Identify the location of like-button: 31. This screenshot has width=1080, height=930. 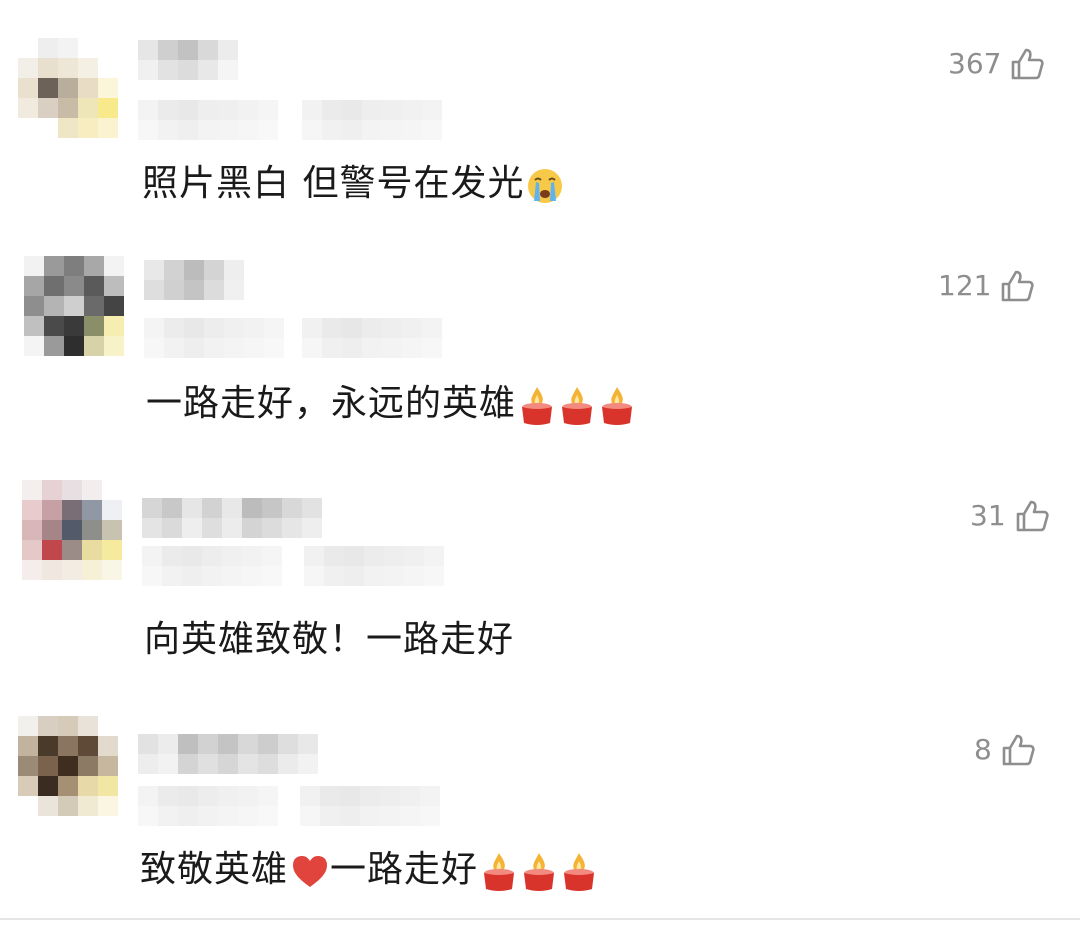
(1010, 516).